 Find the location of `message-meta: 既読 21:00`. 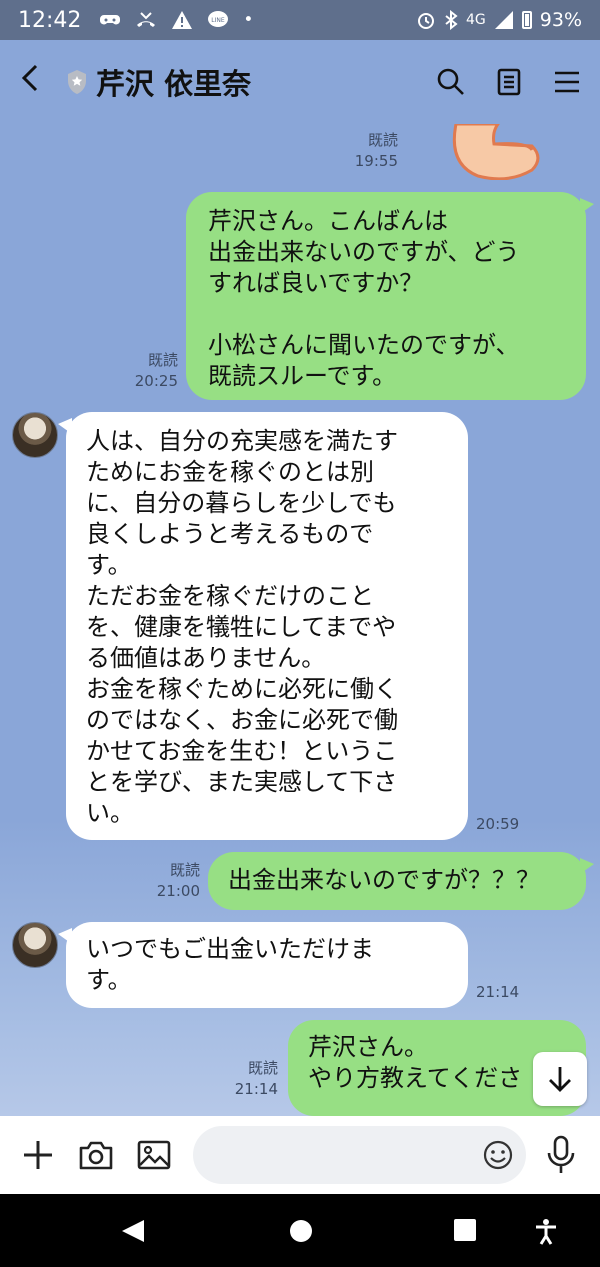

message-meta: 既読 21:00 is located at coordinates (170, 881).